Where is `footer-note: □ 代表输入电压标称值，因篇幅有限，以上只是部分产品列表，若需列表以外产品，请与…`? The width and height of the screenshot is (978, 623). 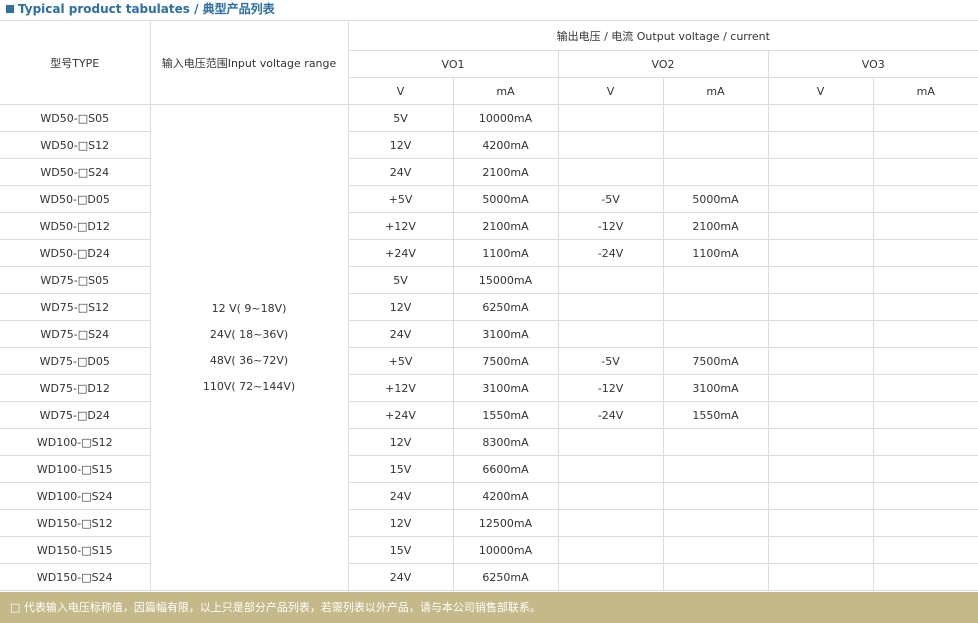
footer-note: □ 代表输入电压标称值，因篇幅有限，以上只是部分产品列表，若需列表以外产品，请与… is located at coordinates (489, 607).